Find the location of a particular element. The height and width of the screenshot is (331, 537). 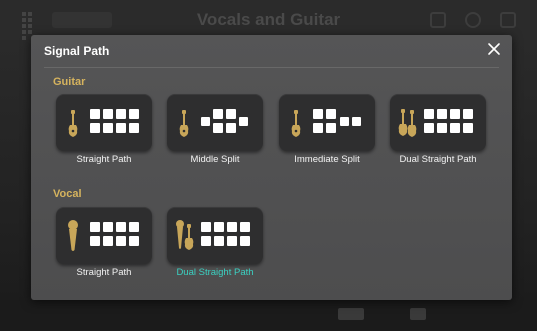

background-bottom-bar is located at coordinates (268, 315).